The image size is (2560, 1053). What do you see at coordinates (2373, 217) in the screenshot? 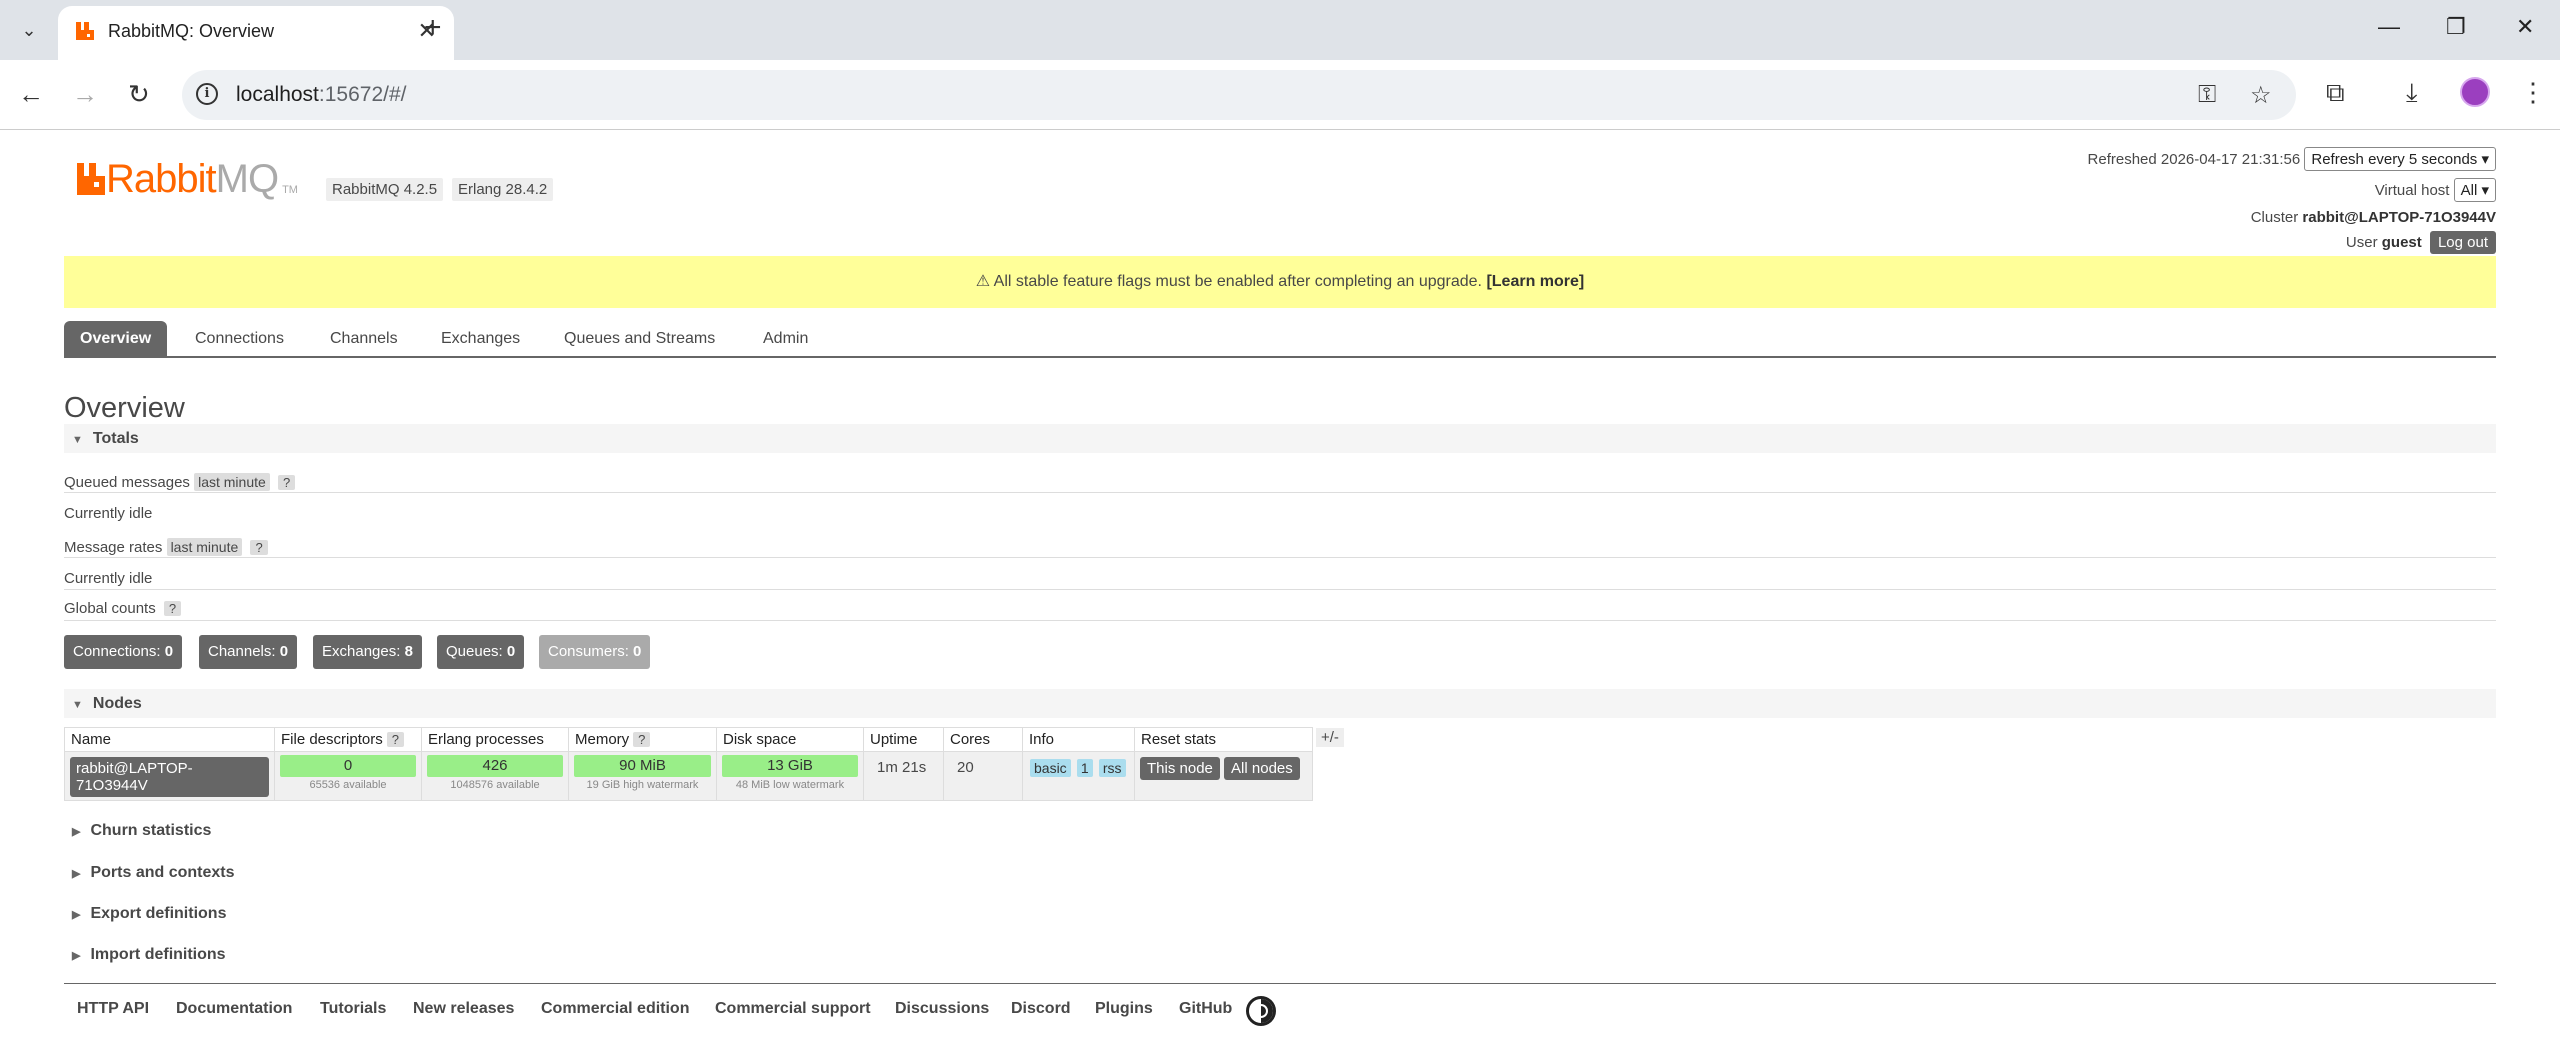
I see `cluster-row: Cluster rabbit@LAPTOP-71O3944V` at bounding box center [2373, 217].